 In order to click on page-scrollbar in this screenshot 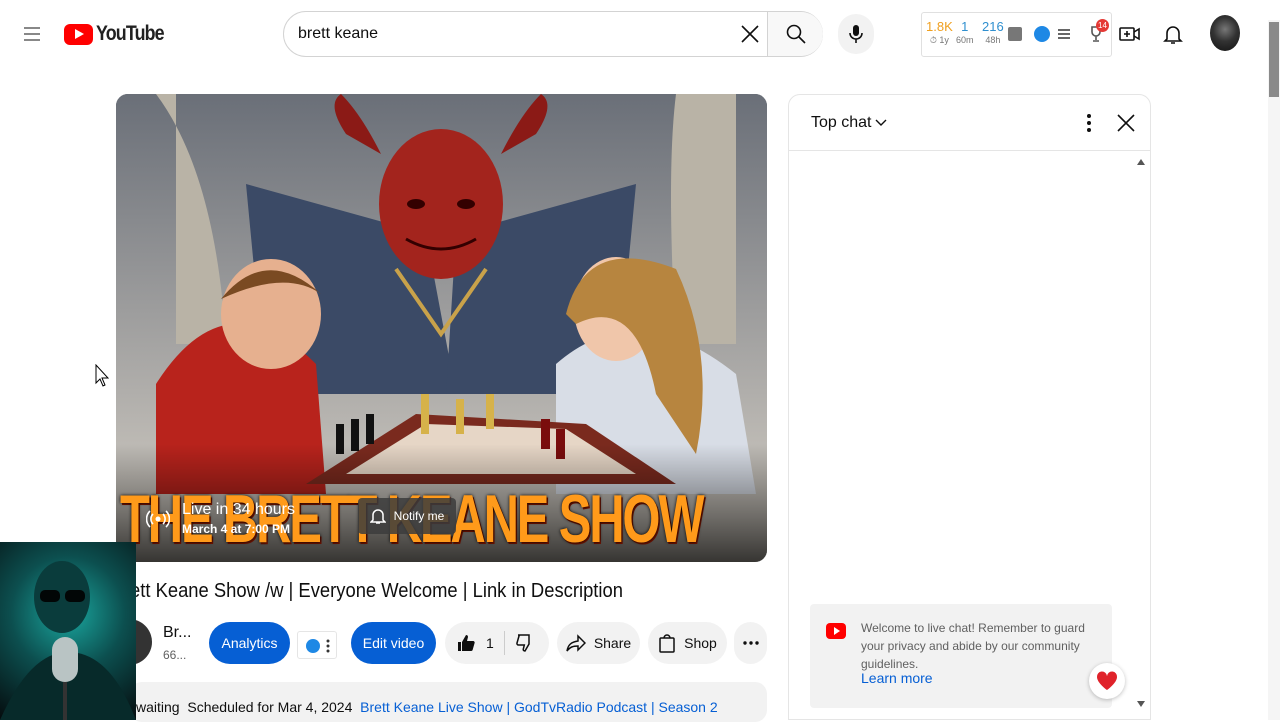, I will do `click(1274, 370)`.